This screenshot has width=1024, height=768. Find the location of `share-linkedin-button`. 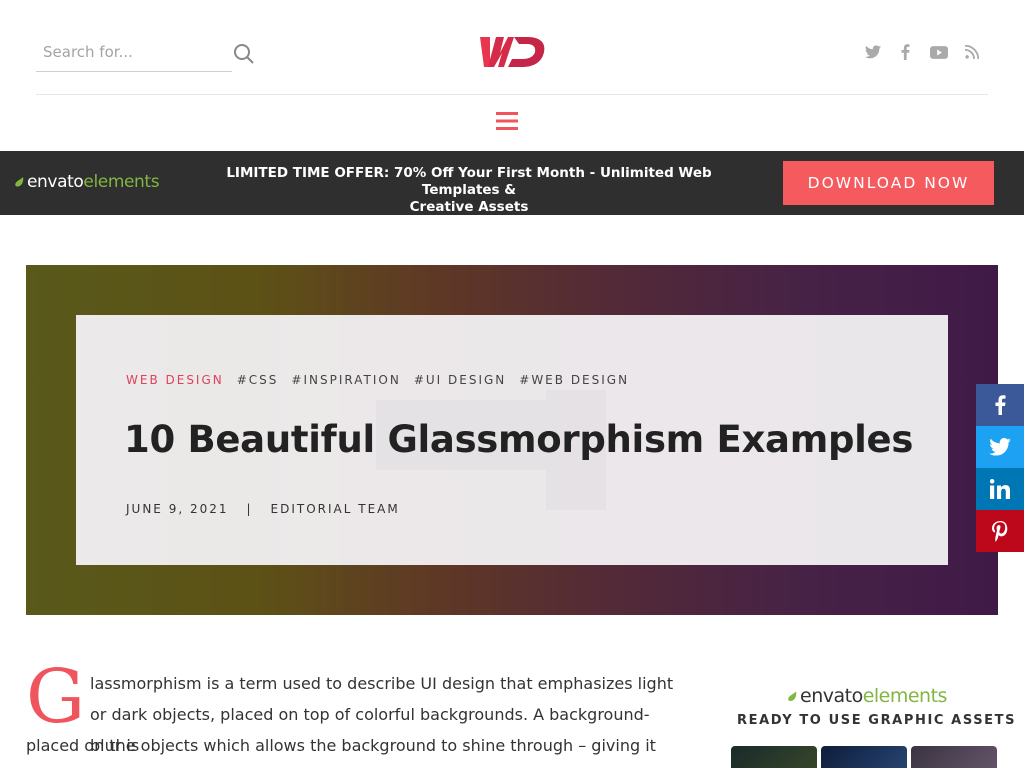

share-linkedin-button is located at coordinates (1000, 489).